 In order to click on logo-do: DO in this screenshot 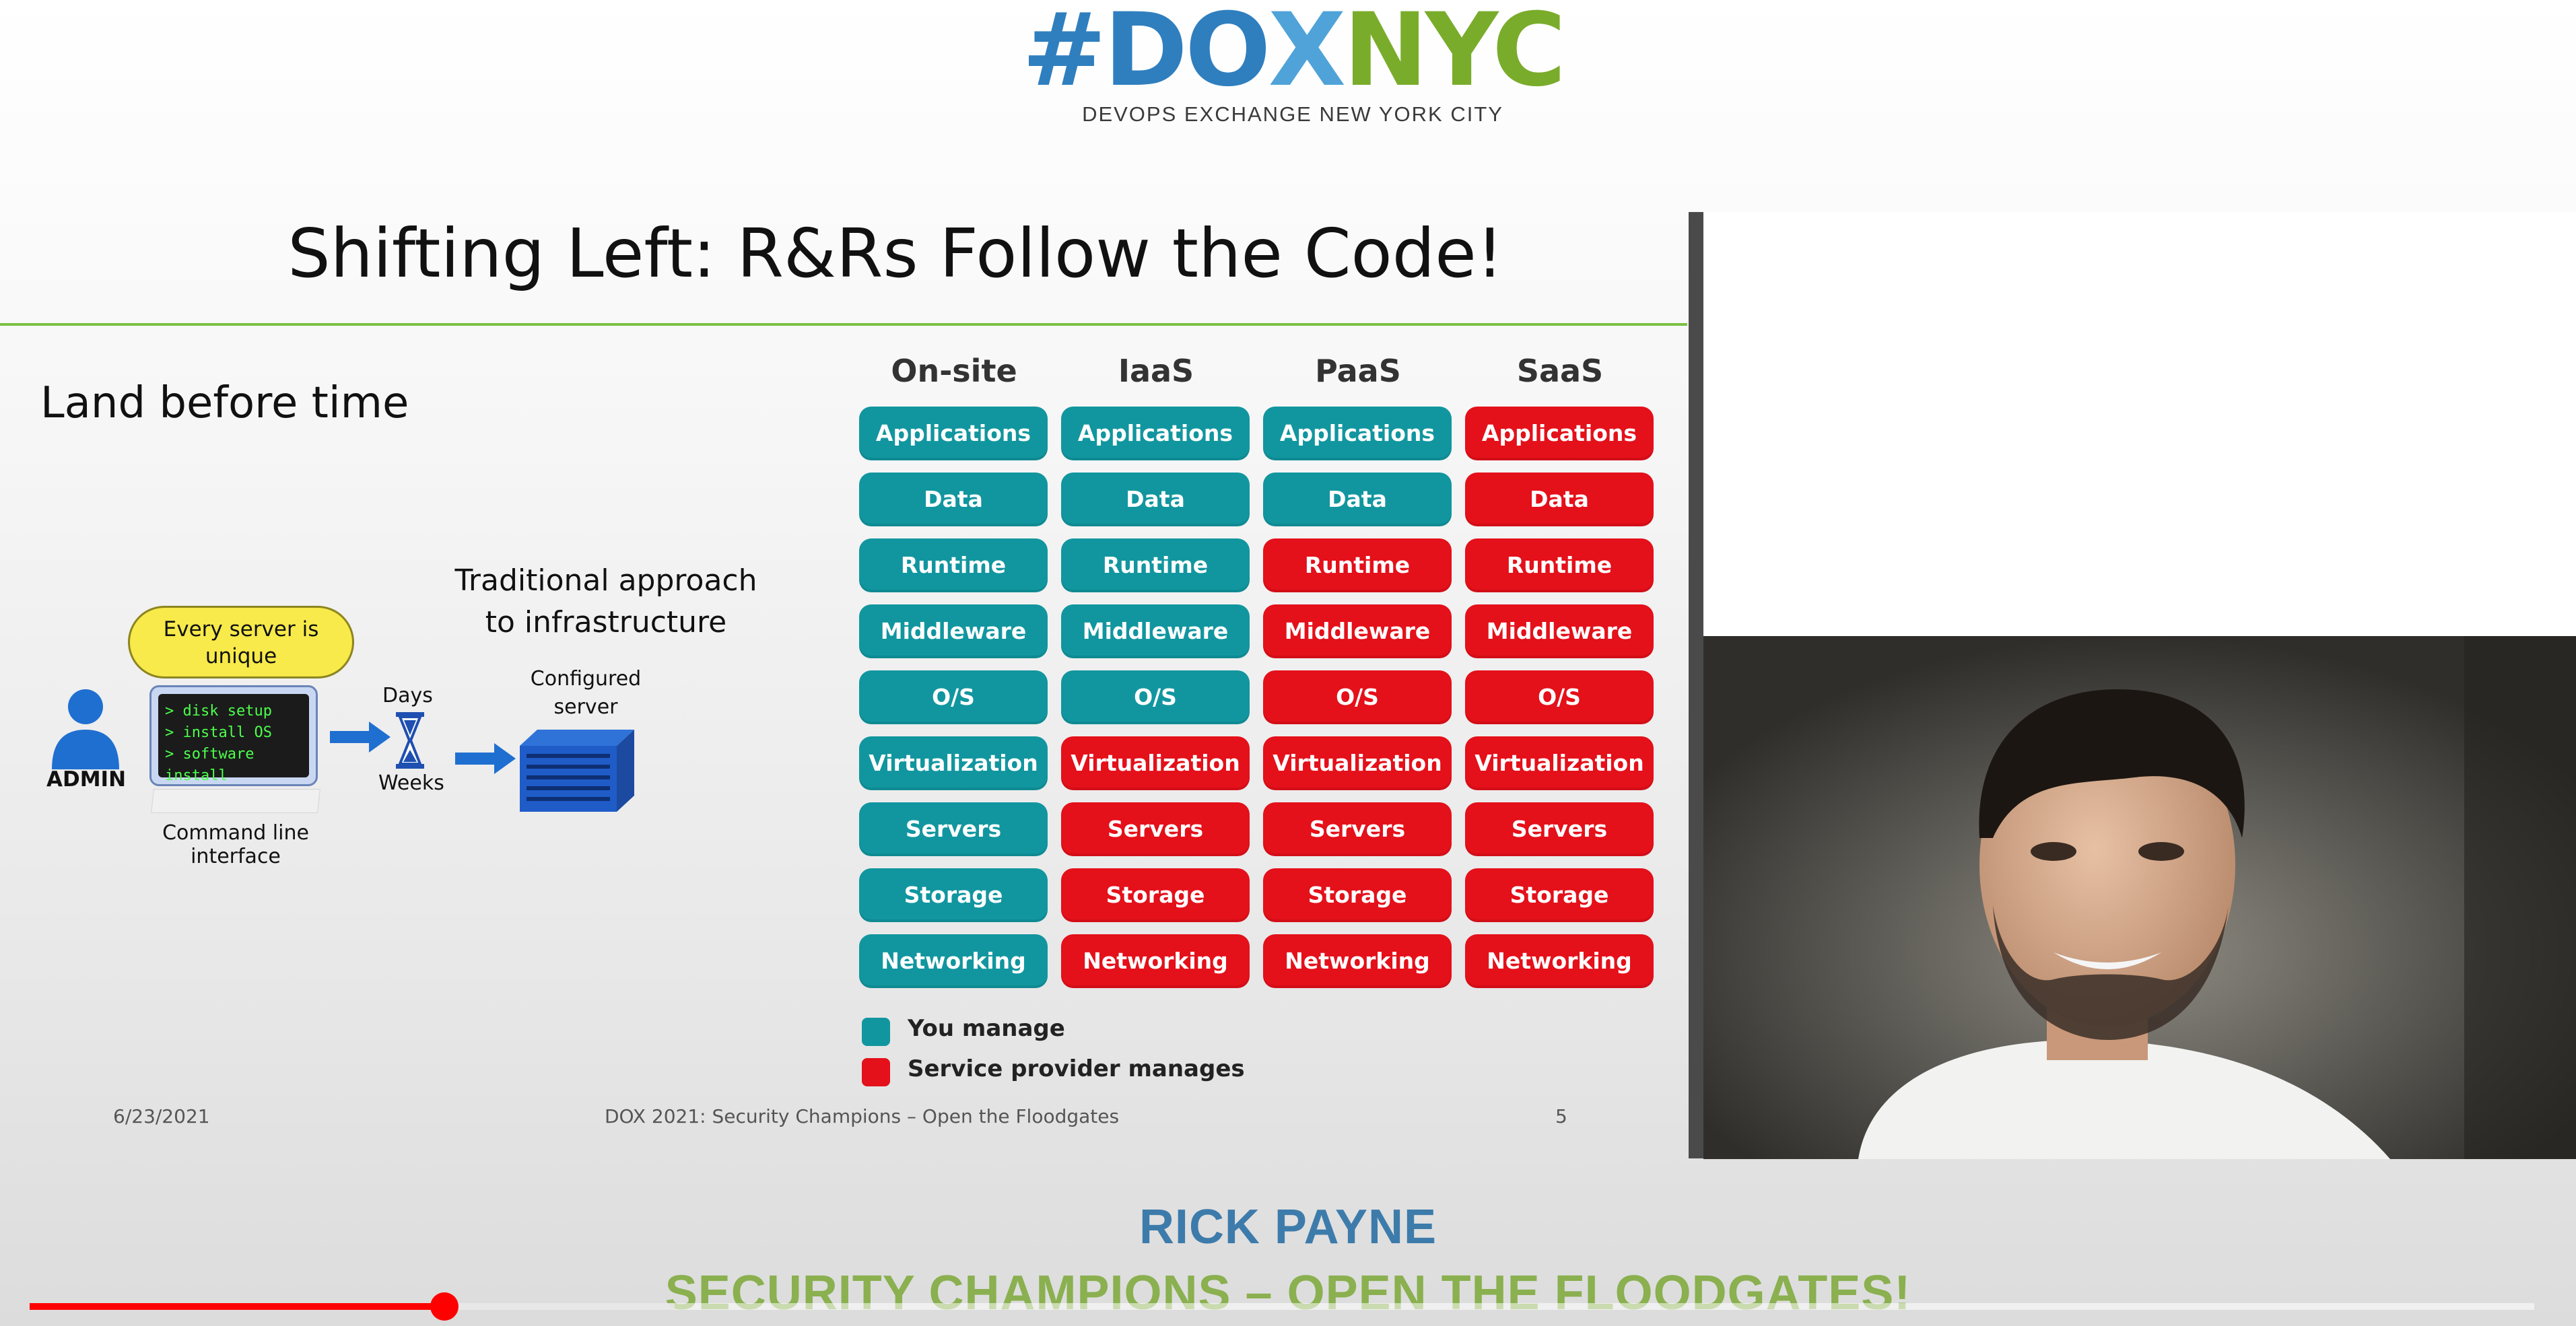, I will do `click(1187, 54)`.